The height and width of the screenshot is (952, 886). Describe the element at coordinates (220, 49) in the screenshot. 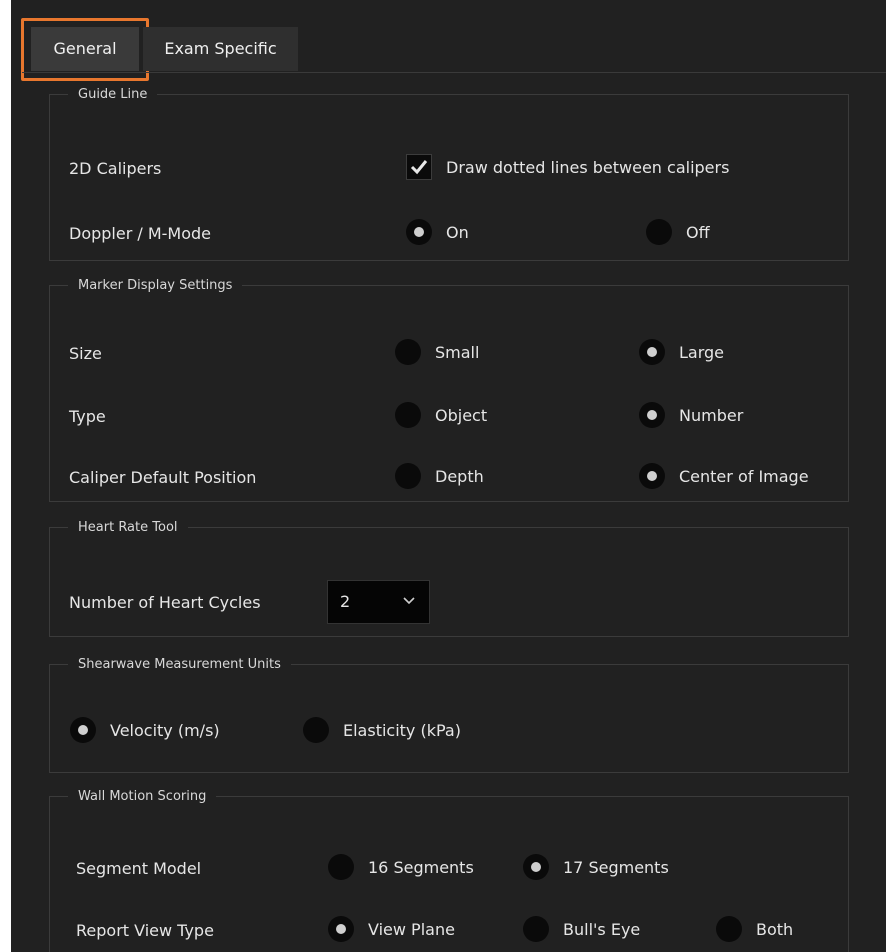

I see `tab-exam-specific: Exam Specific` at that location.